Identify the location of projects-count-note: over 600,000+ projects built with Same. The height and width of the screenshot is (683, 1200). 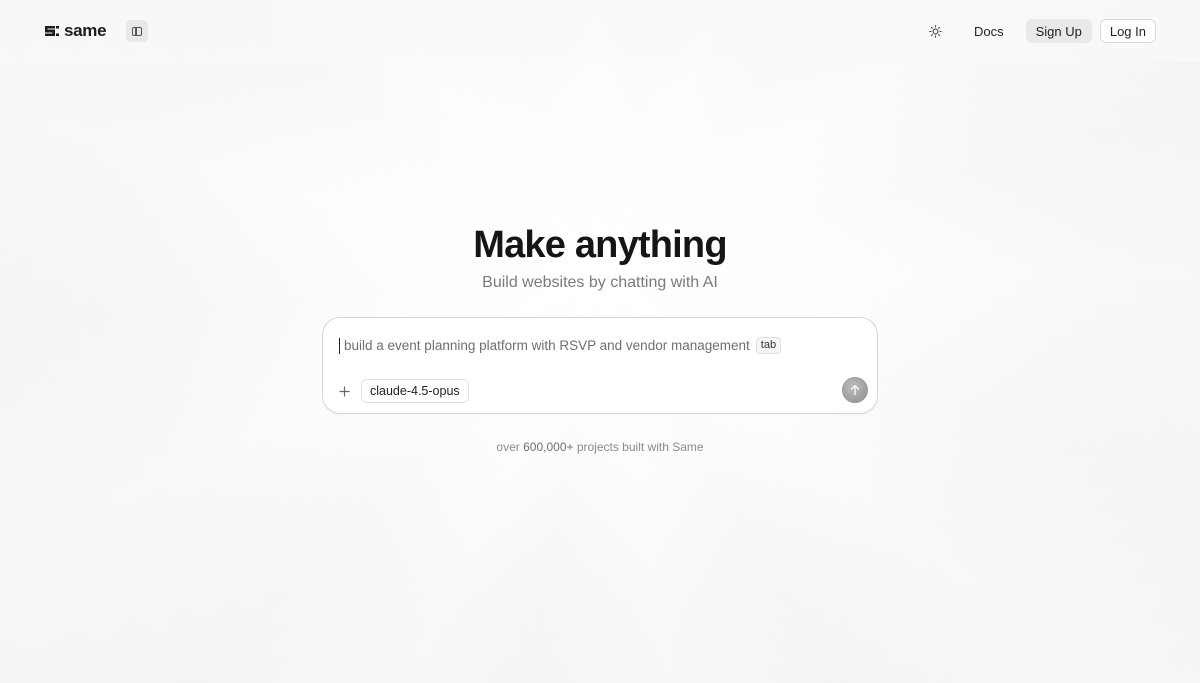
(600, 447).